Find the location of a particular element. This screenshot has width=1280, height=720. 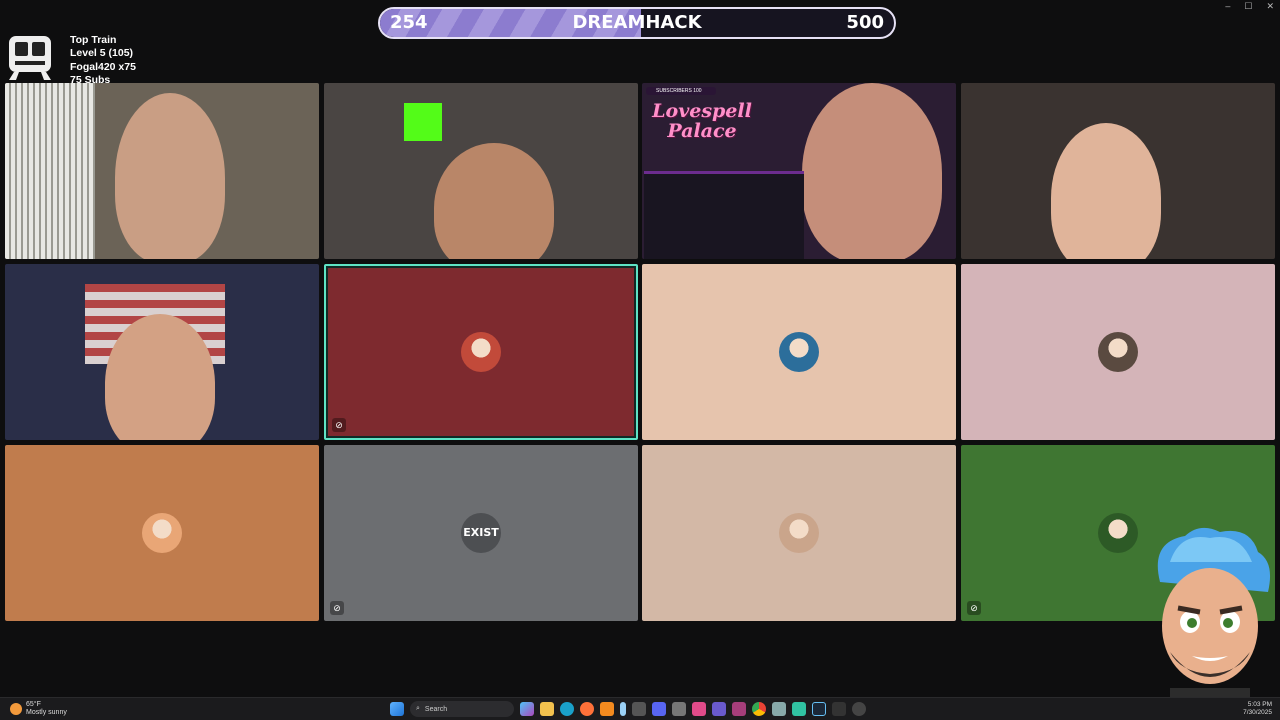

terminal-icon is located at coordinates (839, 709).